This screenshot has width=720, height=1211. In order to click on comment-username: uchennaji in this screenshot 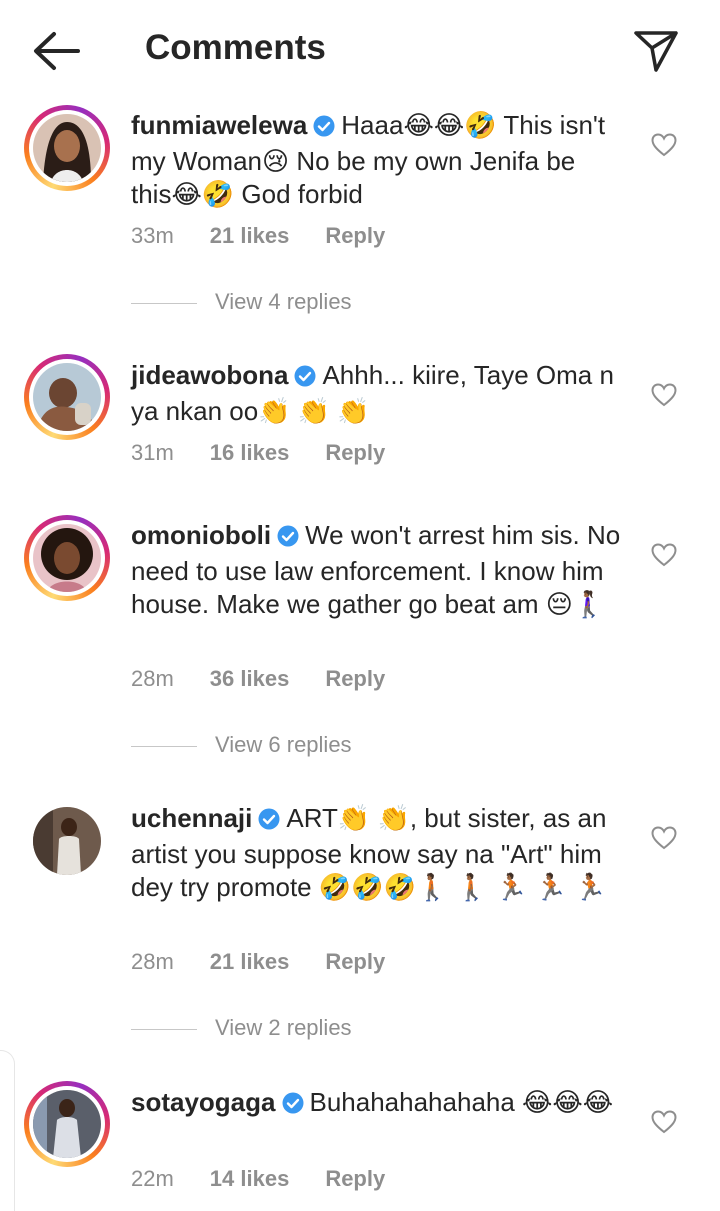, I will do `click(191, 818)`.